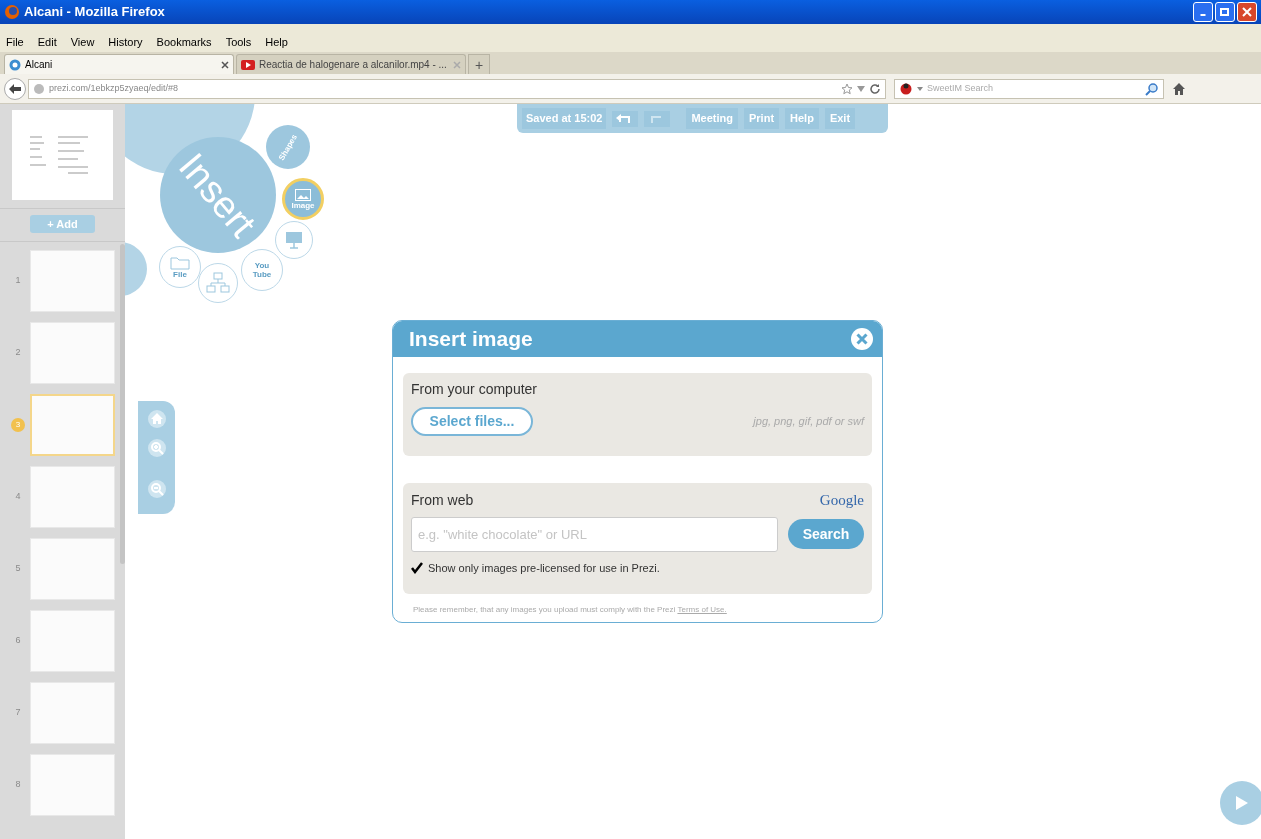 Image resolution: width=1261 pixels, height=839 pixels. I want to click on license-label: Show only images pre-licensed for use in Prezi., so click(544, 568).